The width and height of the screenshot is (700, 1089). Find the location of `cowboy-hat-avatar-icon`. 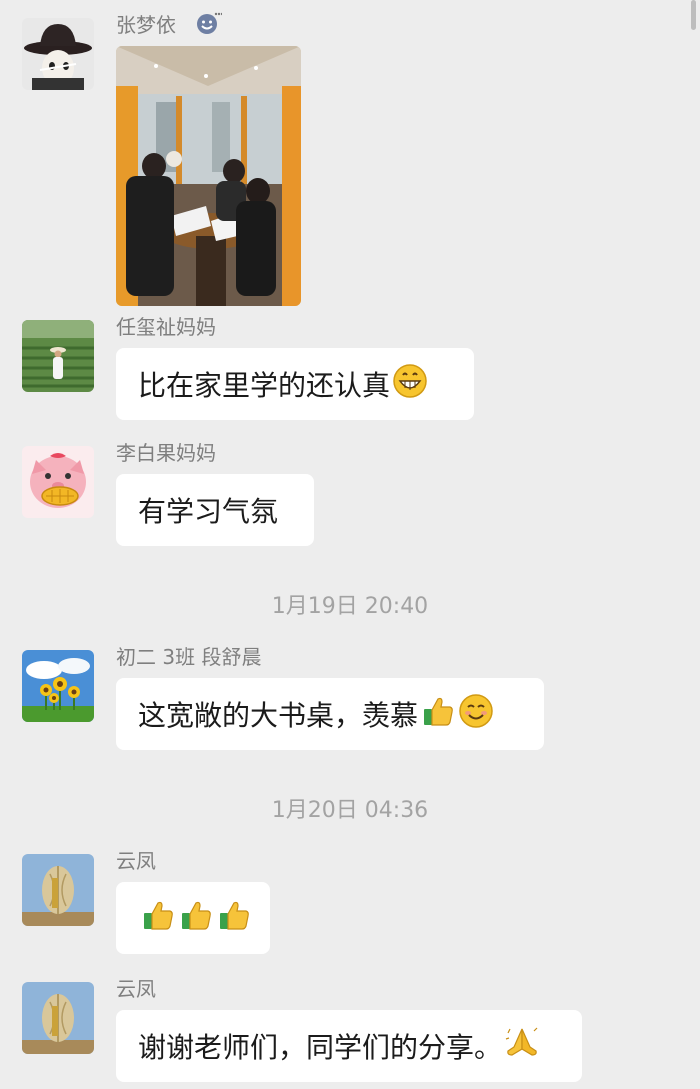

cowboy-hat-avatar-icon is located at coordinates (58, 54).